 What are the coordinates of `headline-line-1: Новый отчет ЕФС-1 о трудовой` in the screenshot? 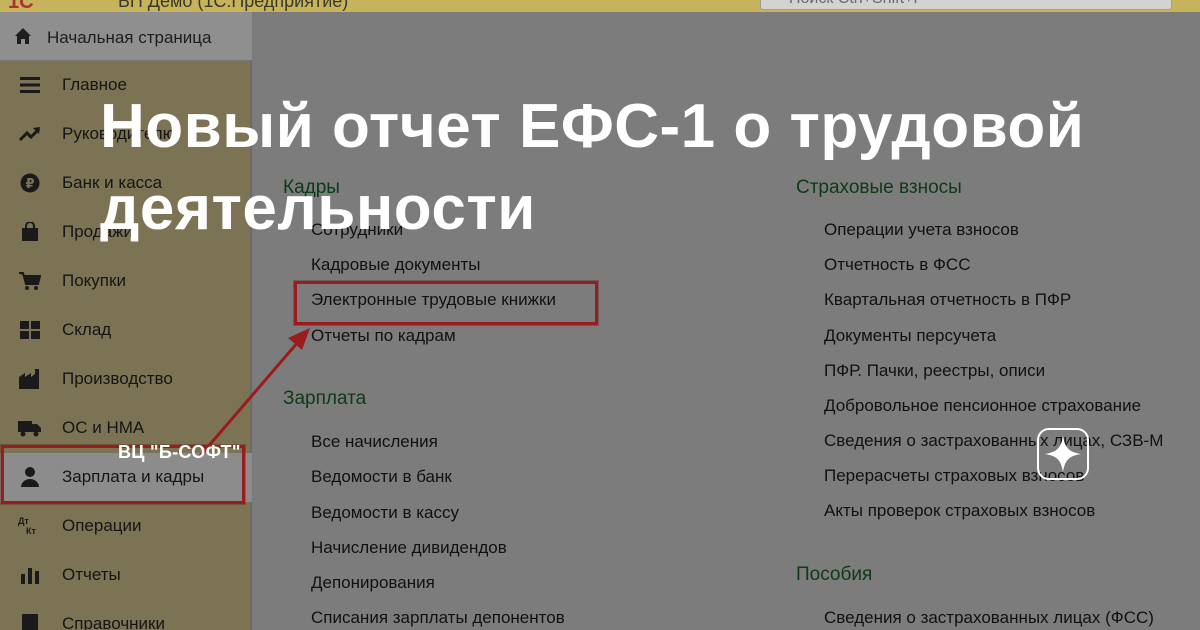 It's located at (592, 126).